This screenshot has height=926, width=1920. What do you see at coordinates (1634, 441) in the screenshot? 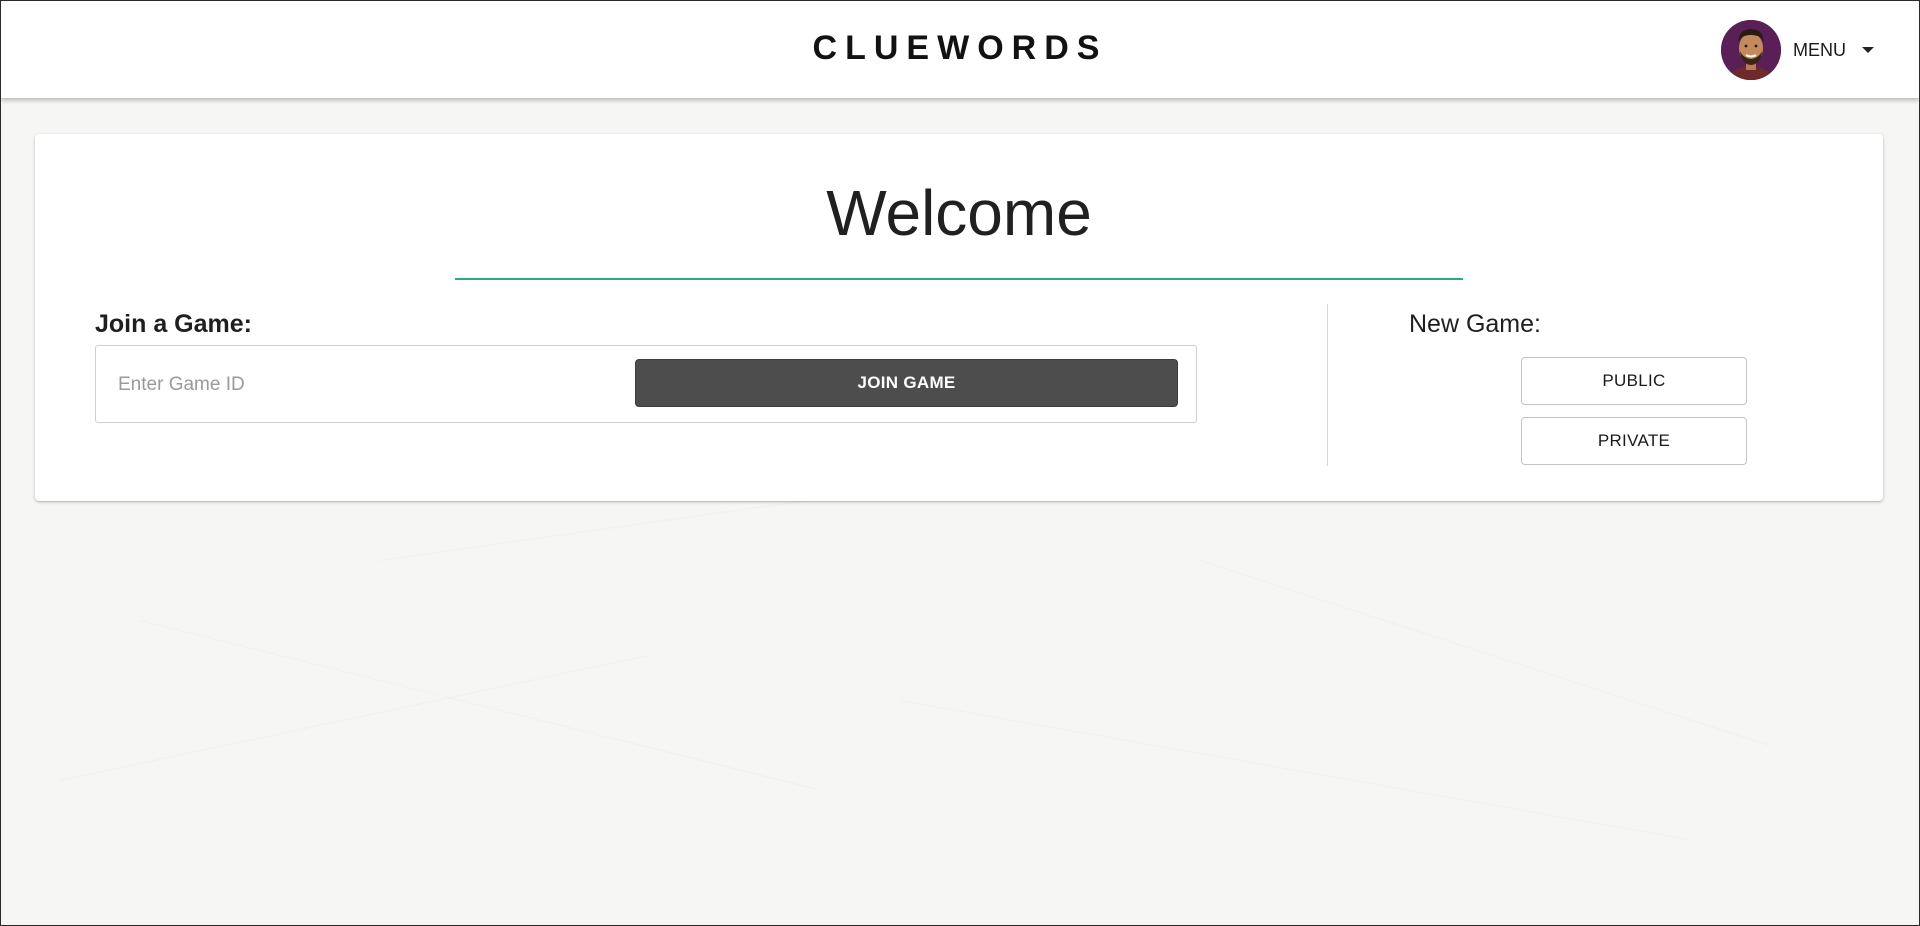
I see `private-game-button: PRIVATE` at bounding box center [1634, 441].